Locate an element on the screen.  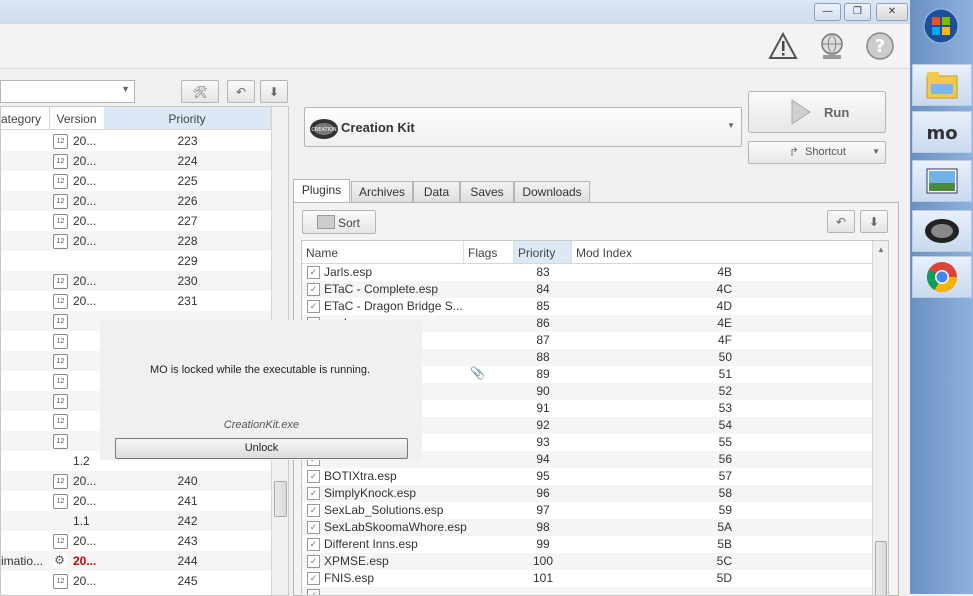
close-button: ✕ is located at coordinates (892, 12).